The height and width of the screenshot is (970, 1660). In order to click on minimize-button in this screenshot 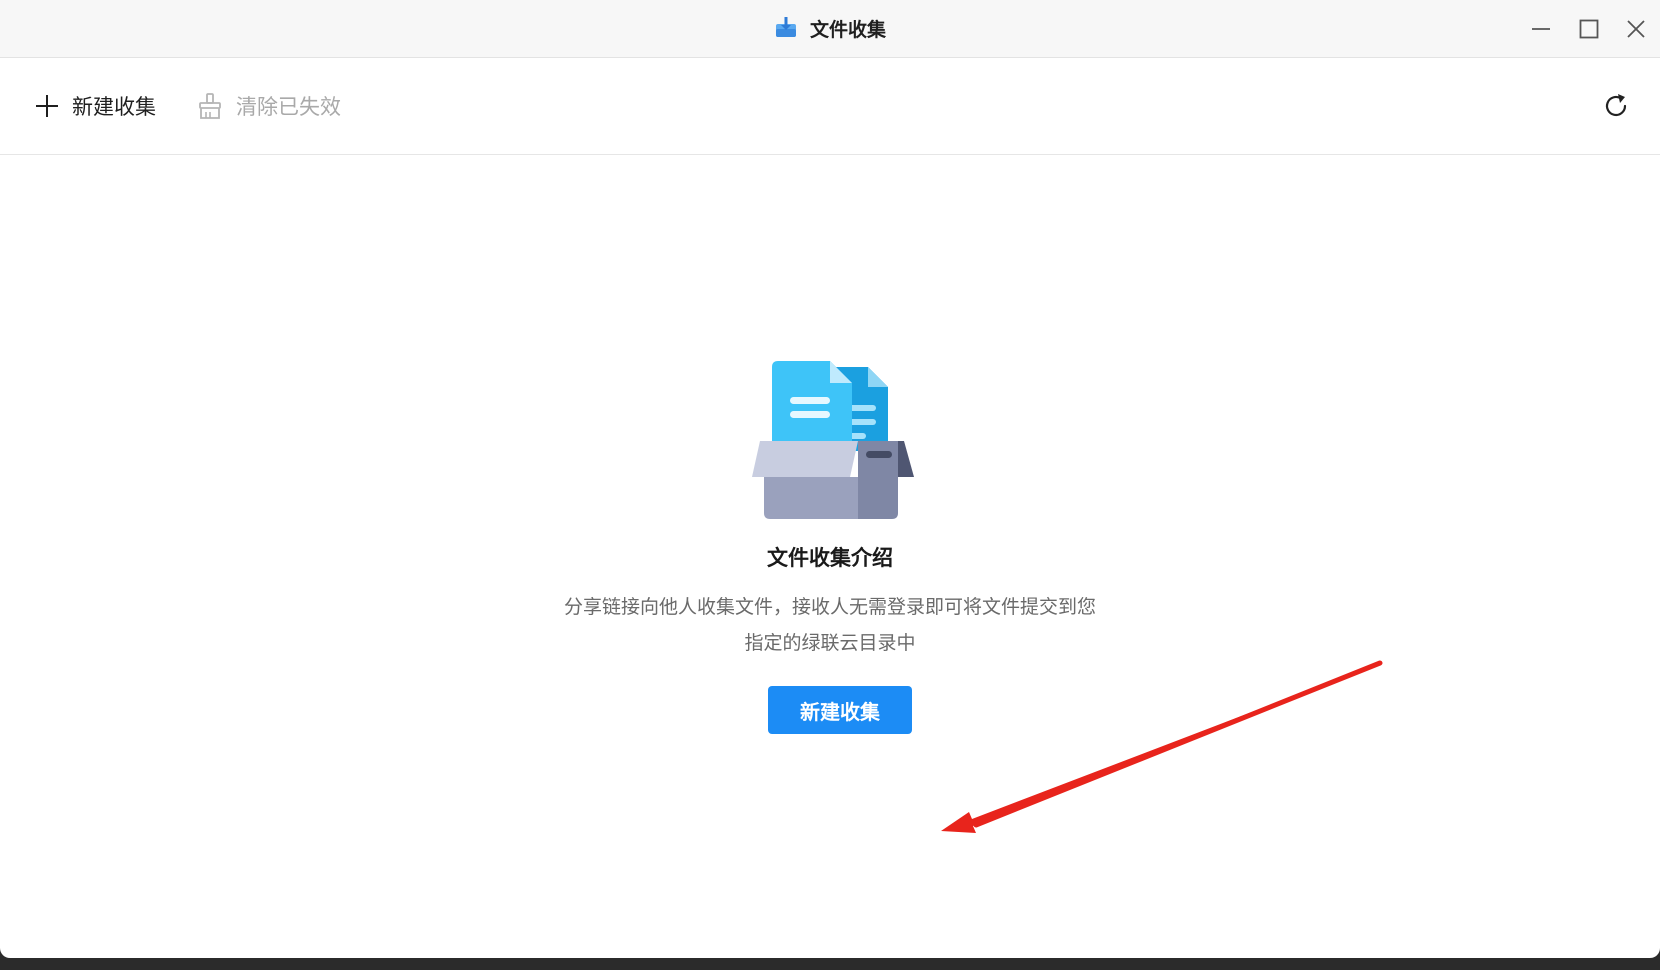, I will do `click(1541, 29)`.